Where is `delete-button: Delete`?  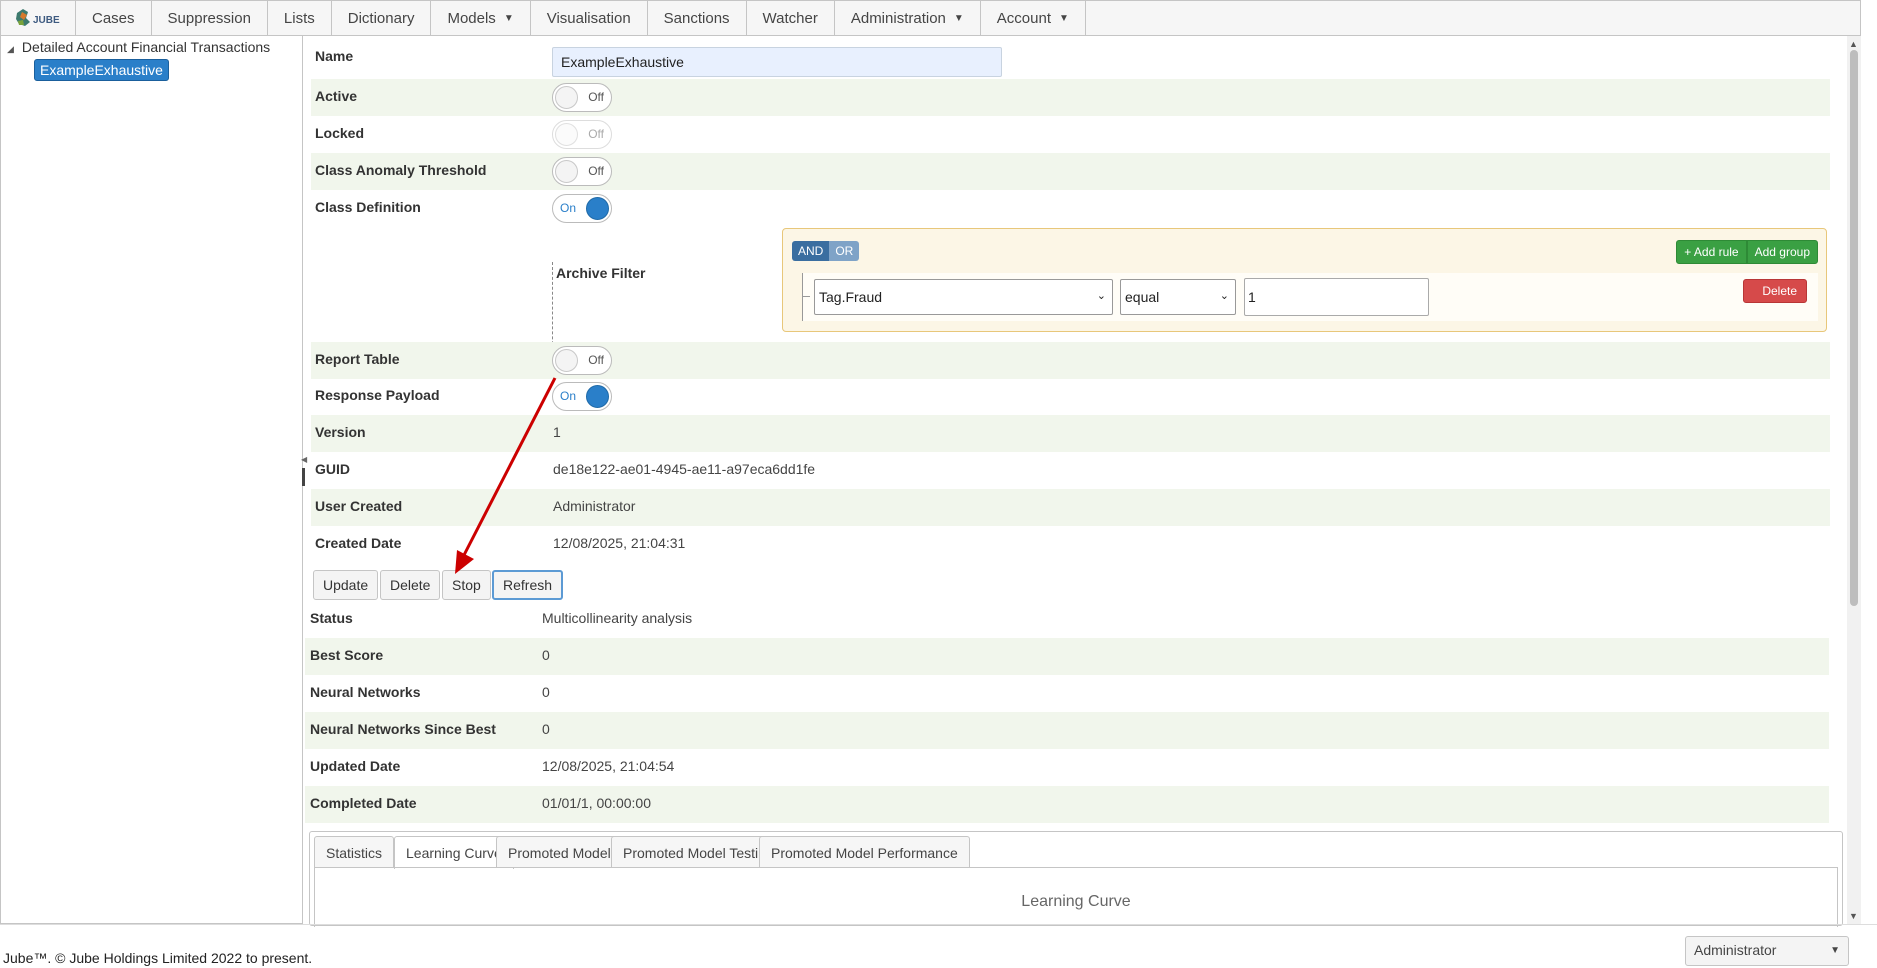
delete-button: Delete is located at coordinates (410, 585).